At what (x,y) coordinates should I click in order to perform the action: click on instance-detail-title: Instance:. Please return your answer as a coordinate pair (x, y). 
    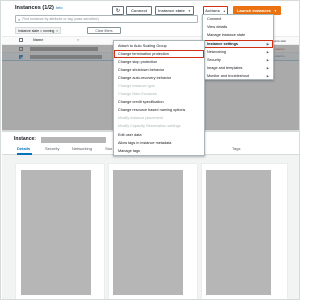
    Looking at the image, I should click on (25, 139).